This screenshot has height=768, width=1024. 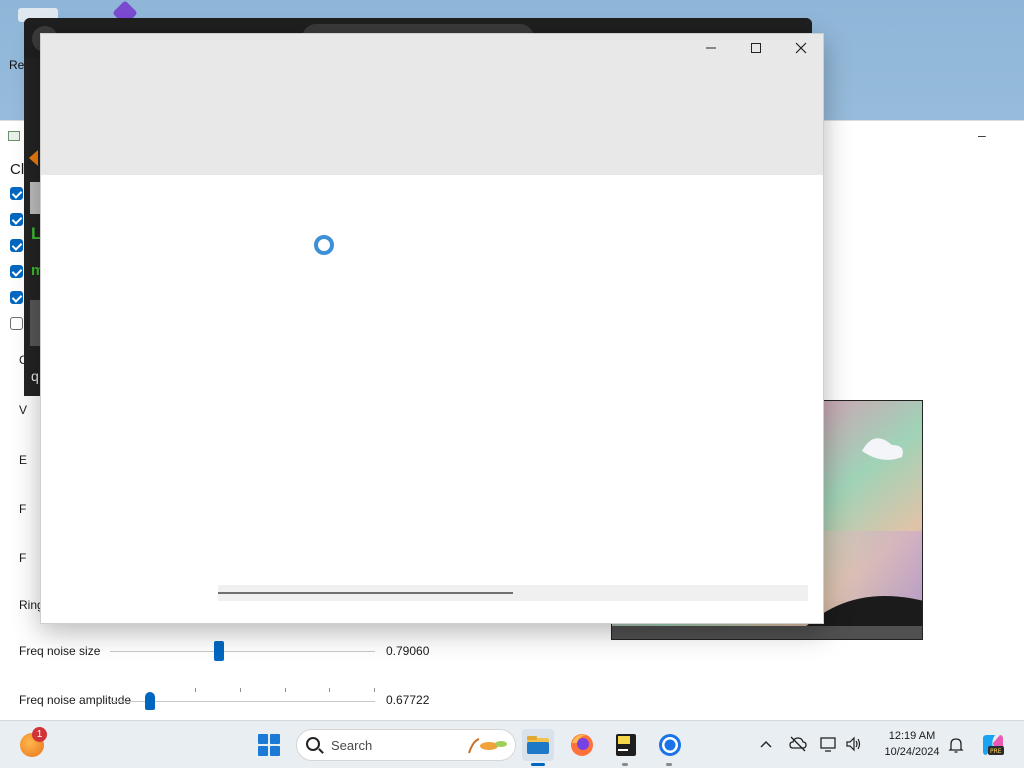 What do you see at coordinates (912, 752) in the screenshot?
I see `clock-date: 10/24/2024` at bounding box center [912, 752].